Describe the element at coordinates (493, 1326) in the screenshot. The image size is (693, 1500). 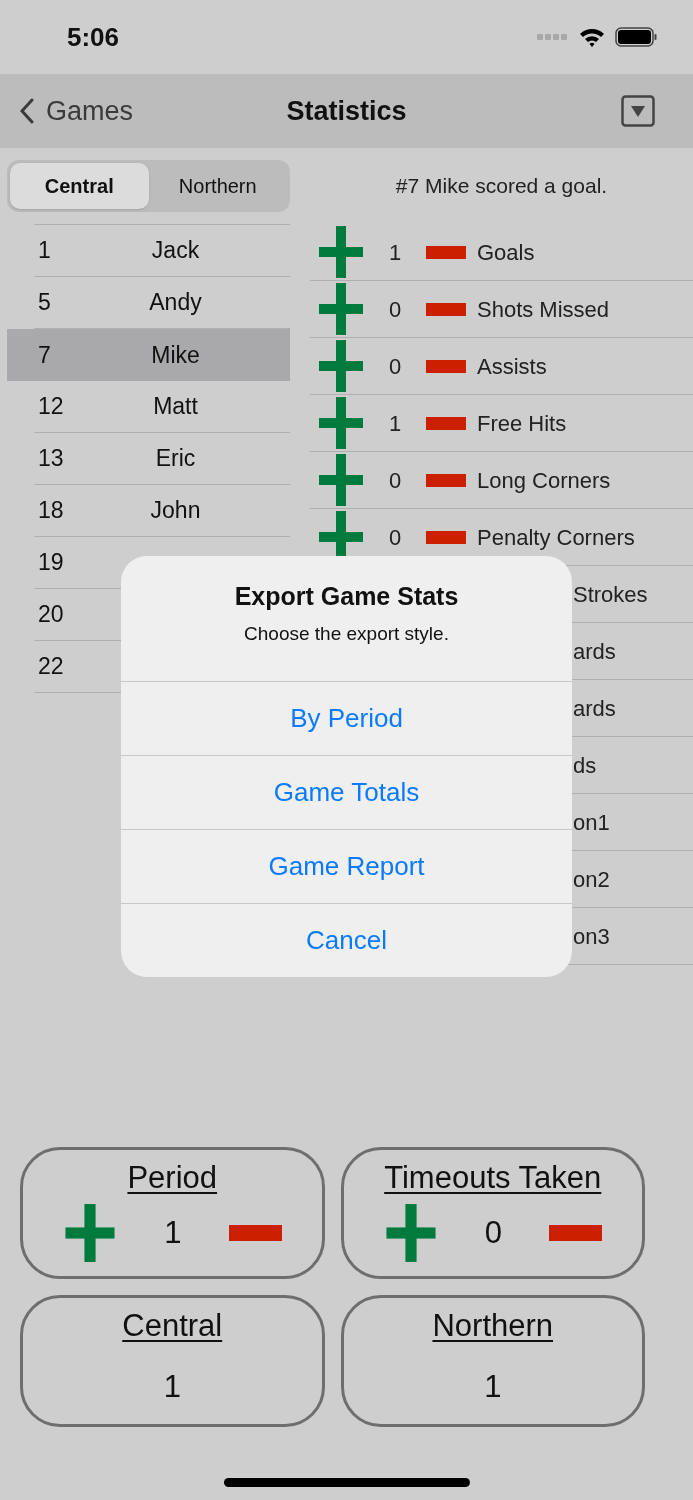
I see `counter-title: Northern` at that location.